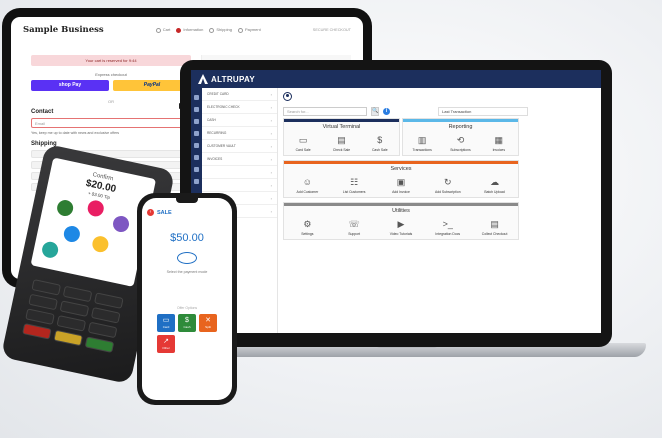  Describe the element at coordinates (196, 181) in the screenshot. I see `invoice-icon` at that location.